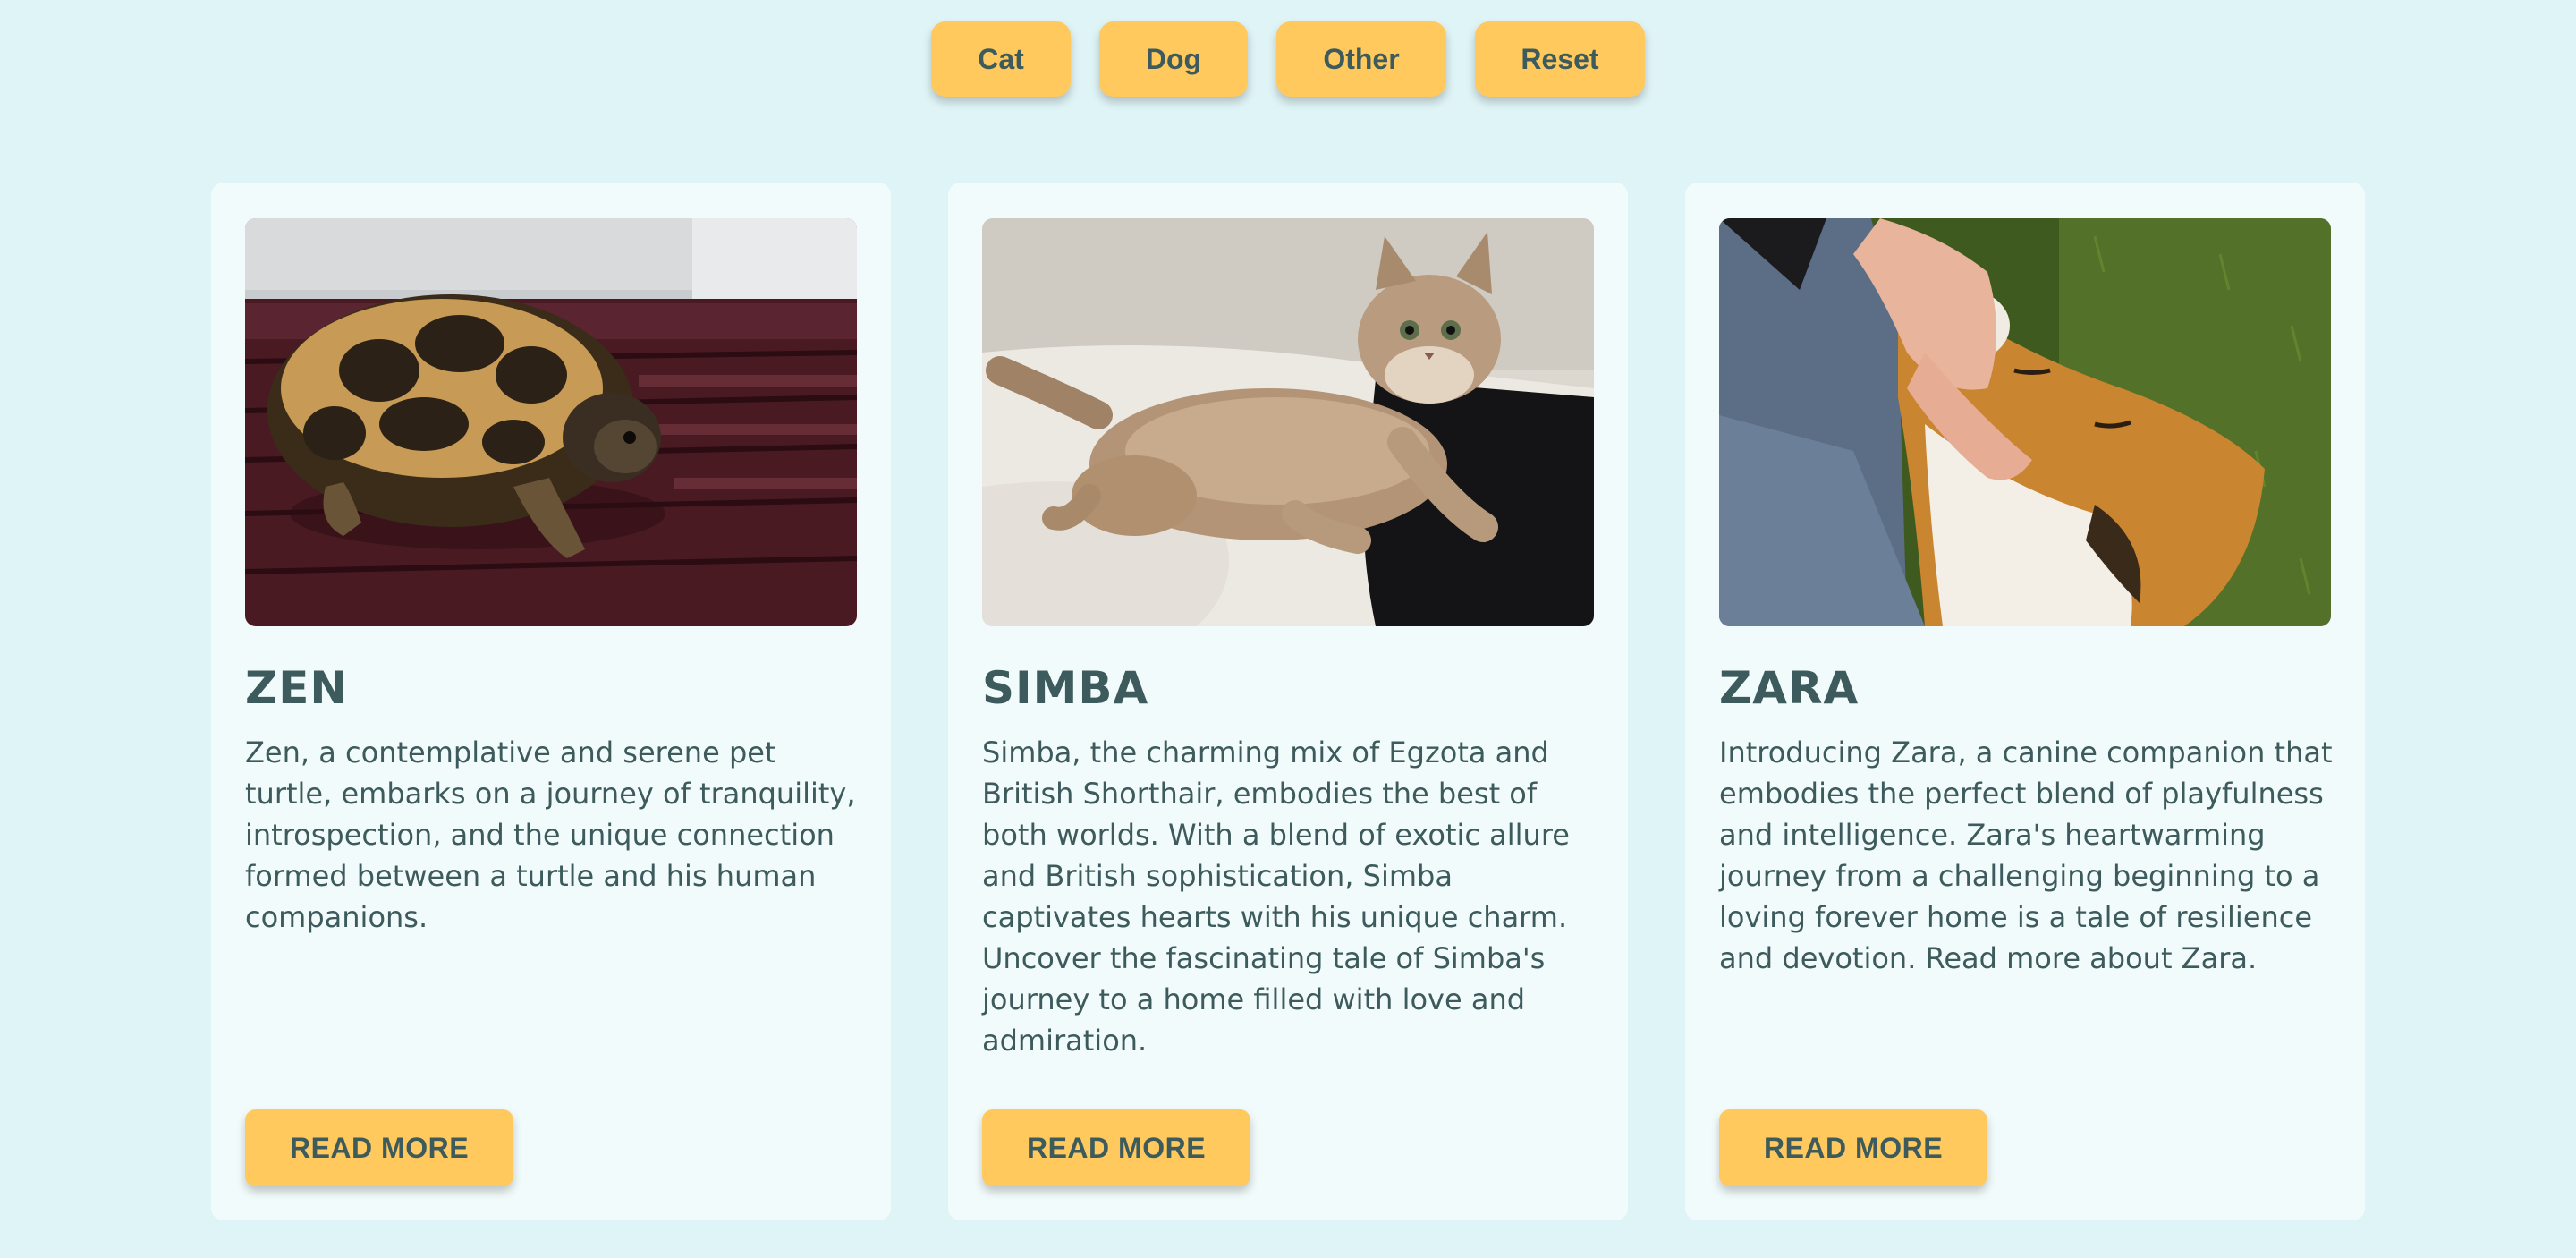  What do you see at coordinates (1288, 422) in the screenshot?
I see `cat-photo` at bounding box center [1288, 422].